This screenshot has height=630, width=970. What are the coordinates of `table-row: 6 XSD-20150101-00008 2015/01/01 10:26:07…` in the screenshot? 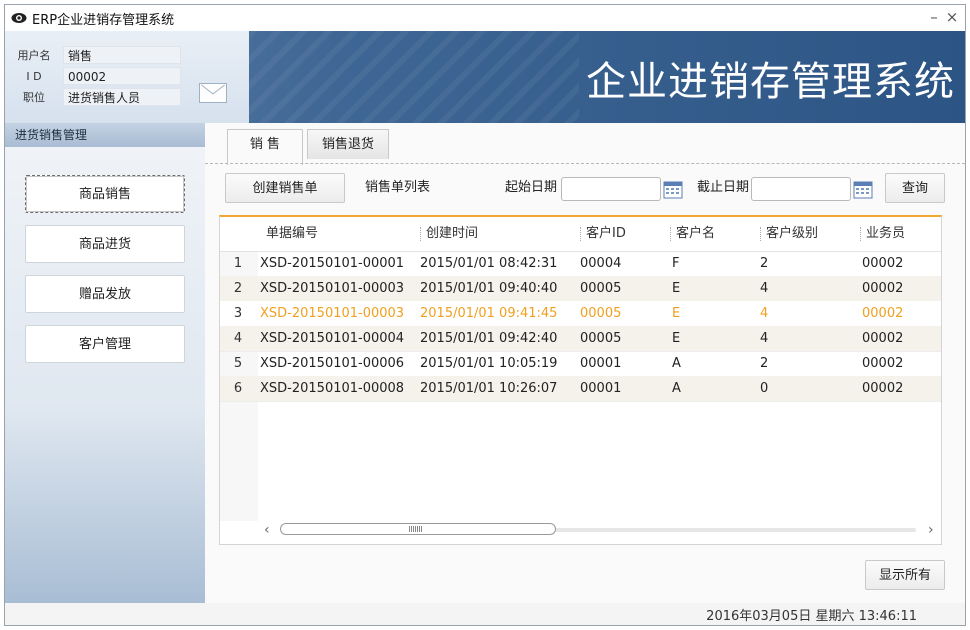 It's located at (580, 389).